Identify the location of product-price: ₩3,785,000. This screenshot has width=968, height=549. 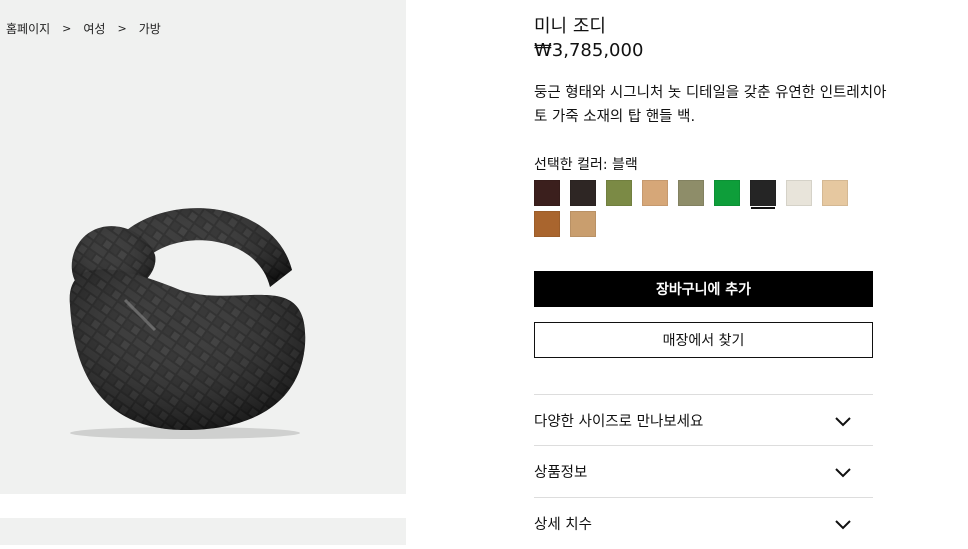
(589, 50).